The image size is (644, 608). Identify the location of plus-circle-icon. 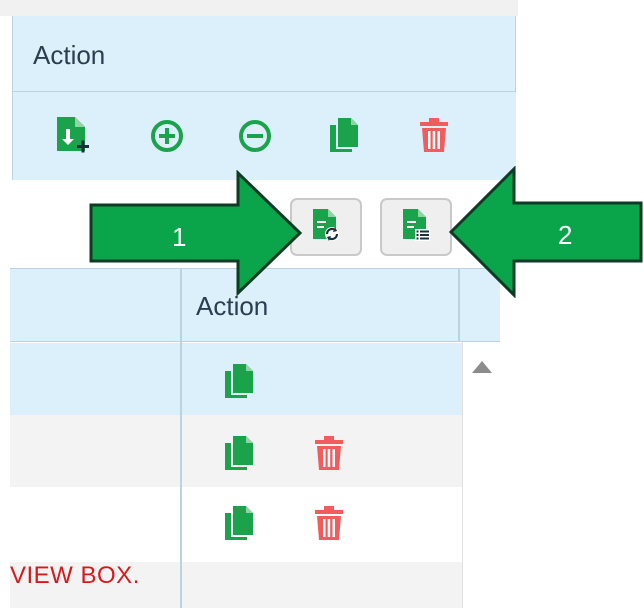
(167, 136).